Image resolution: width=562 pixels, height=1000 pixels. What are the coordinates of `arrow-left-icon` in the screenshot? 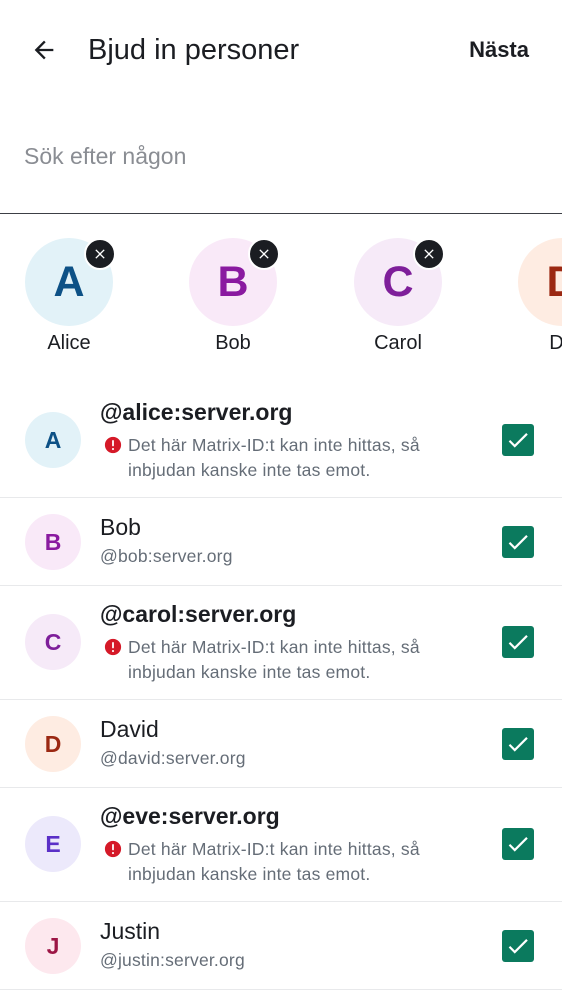 It's located at (44, 50).